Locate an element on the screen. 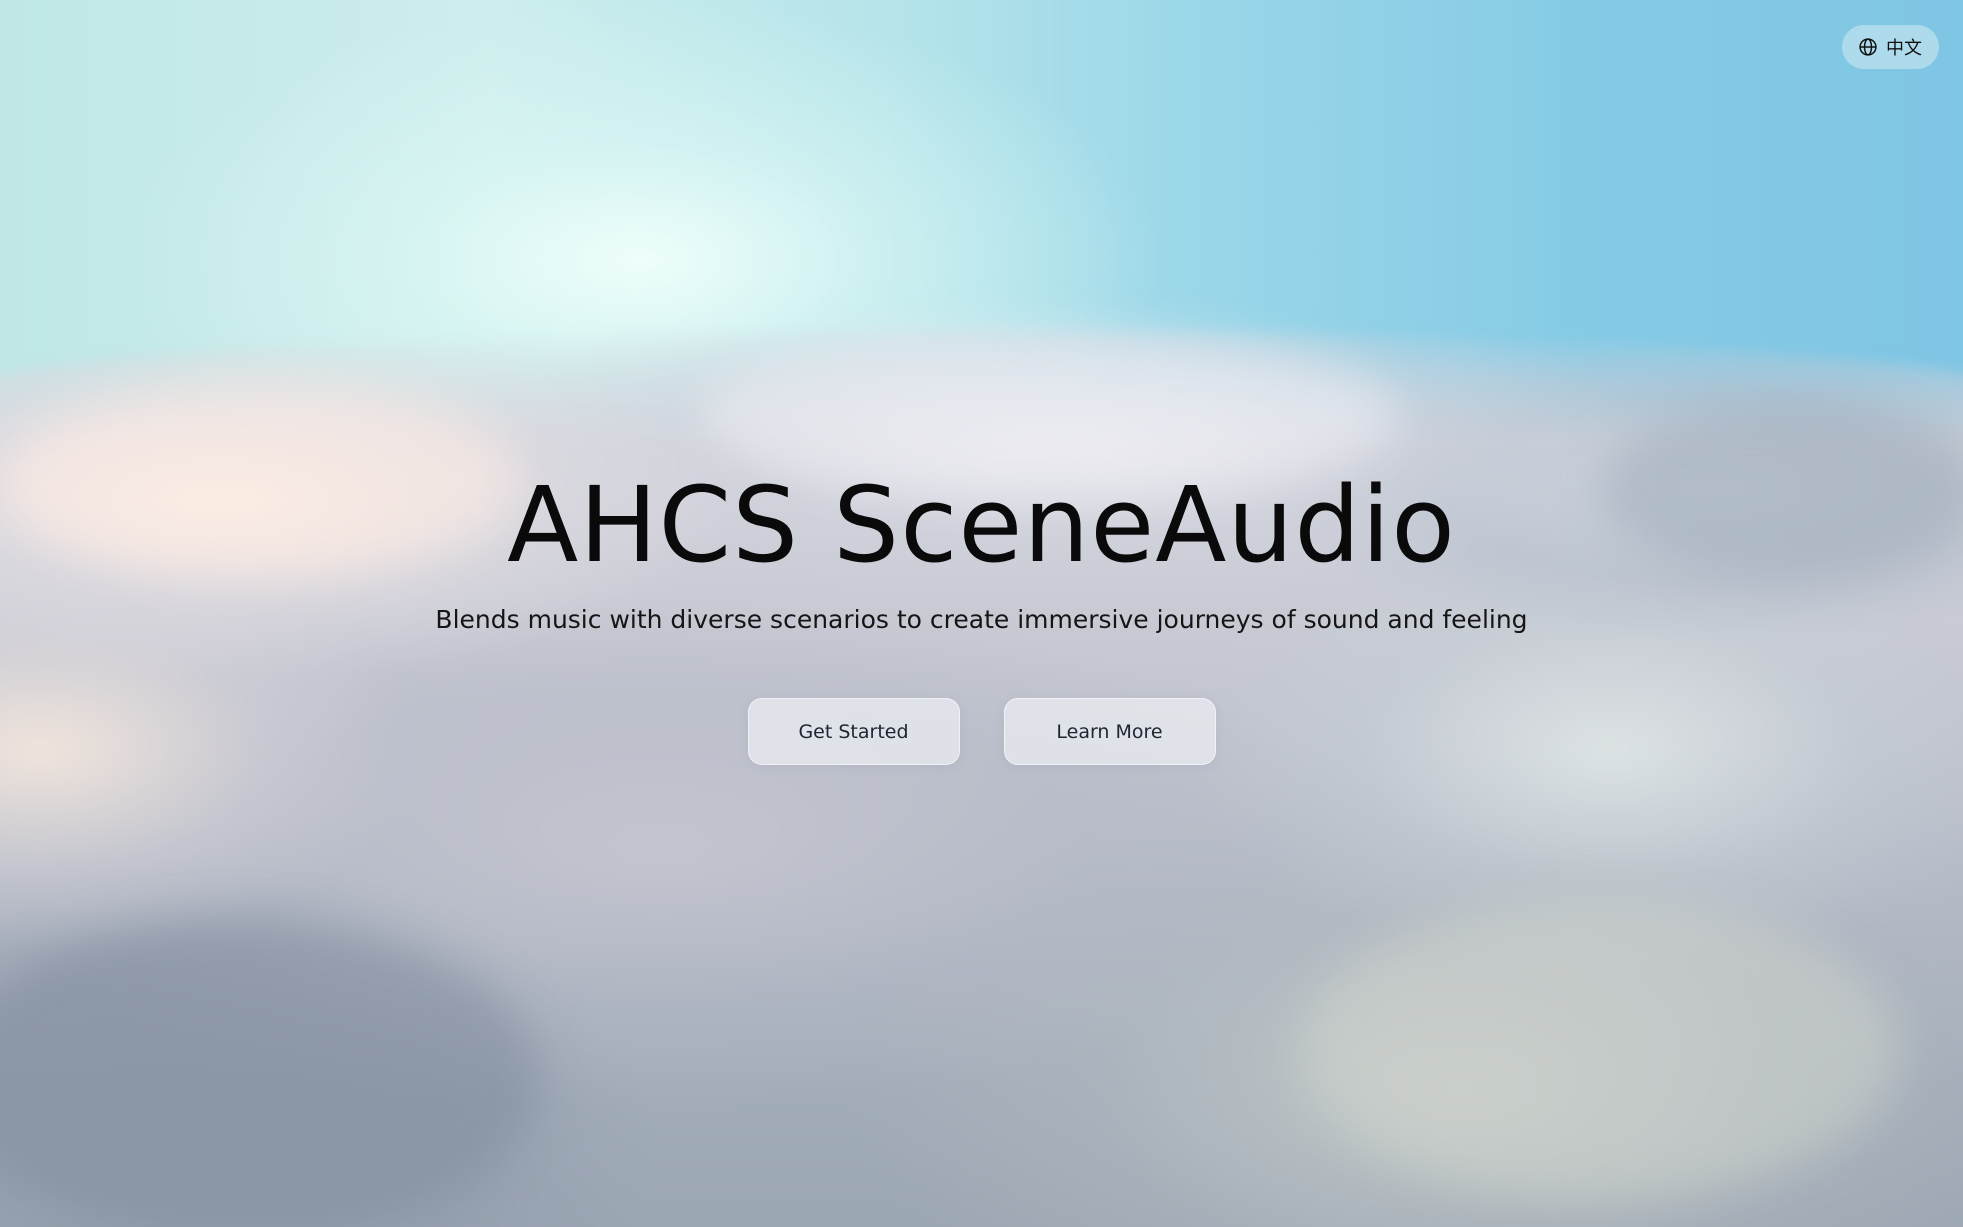 Image resolution: width=1963 pixels, height=1227 pixels. page-title: AHCS SceneAudio is located at coordinates (981, 525).